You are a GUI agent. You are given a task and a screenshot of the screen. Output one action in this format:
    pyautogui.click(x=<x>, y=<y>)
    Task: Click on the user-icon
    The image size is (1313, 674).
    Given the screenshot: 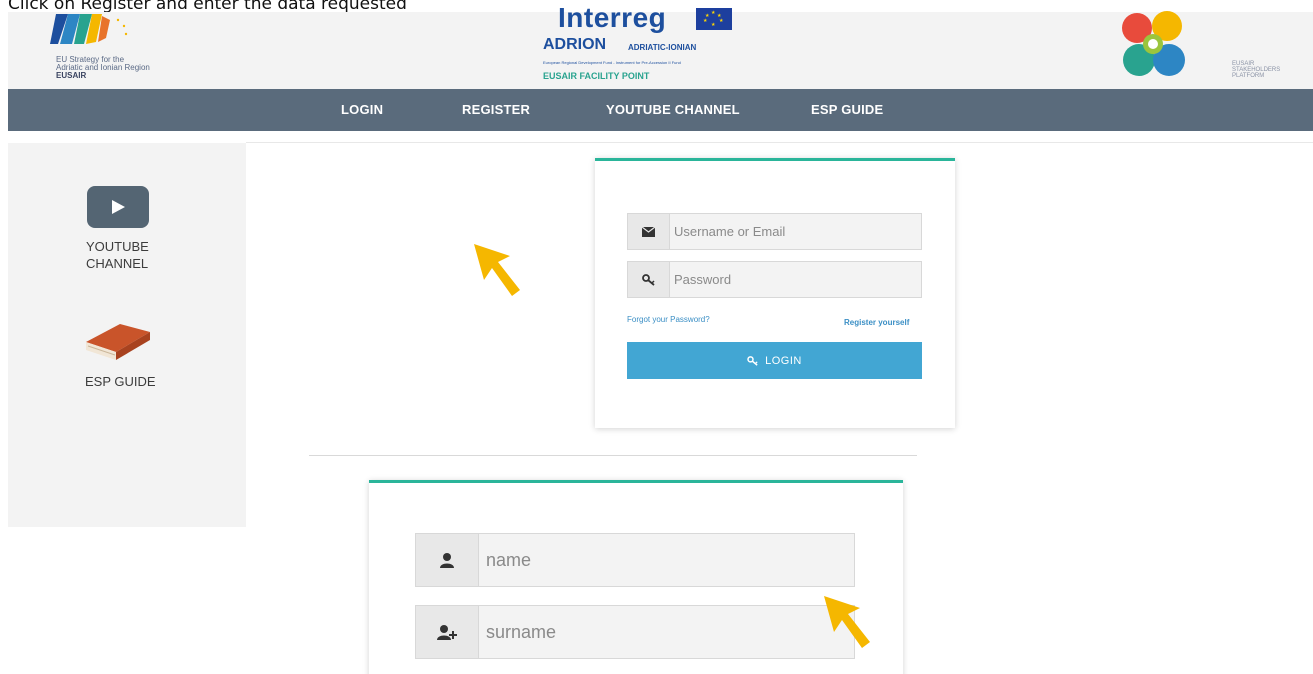 What is the action you would take?
    pyautogui.click(x=447, y=560)
    